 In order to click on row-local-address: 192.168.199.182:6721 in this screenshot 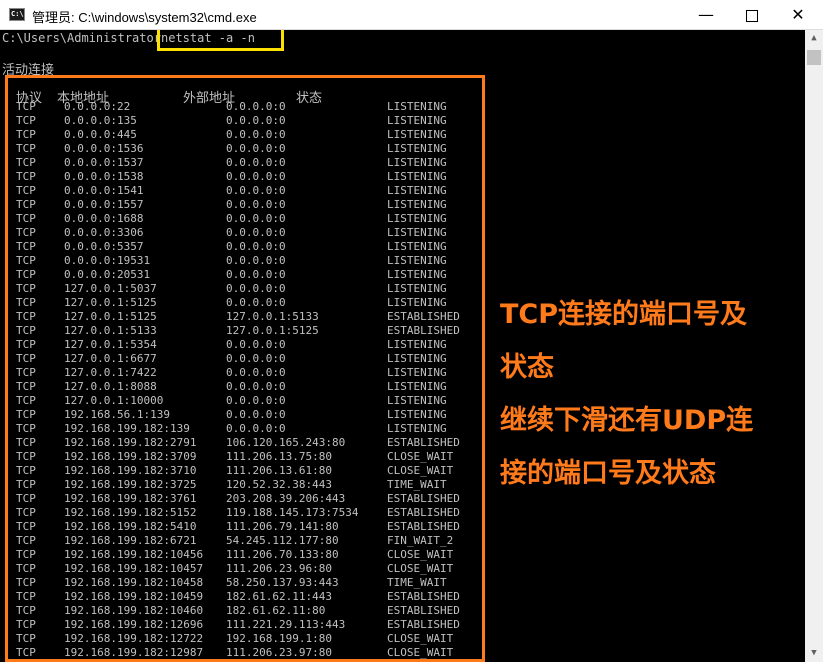, I will do `click(130, 540)`.